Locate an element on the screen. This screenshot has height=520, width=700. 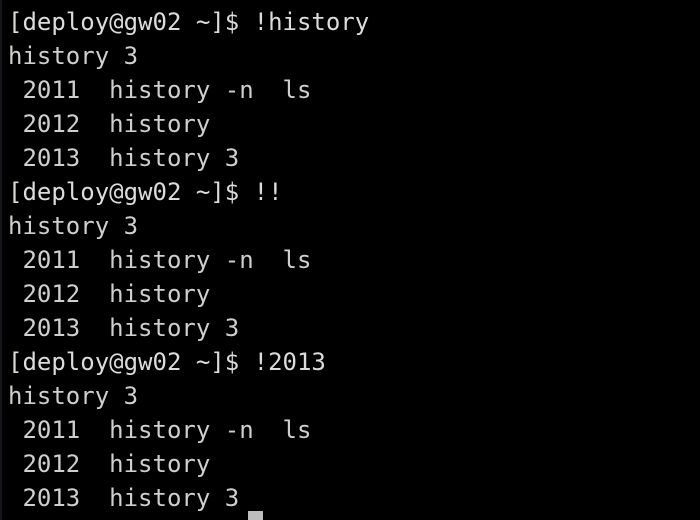
scrollback-partial-line: 2013 history 3 is located at coordinates (350, 2).